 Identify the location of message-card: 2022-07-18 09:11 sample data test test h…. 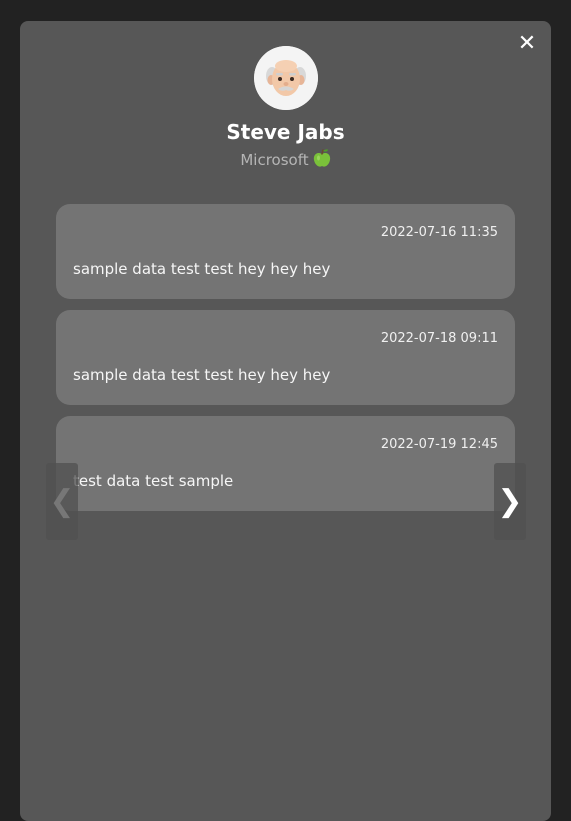
(285, 357).